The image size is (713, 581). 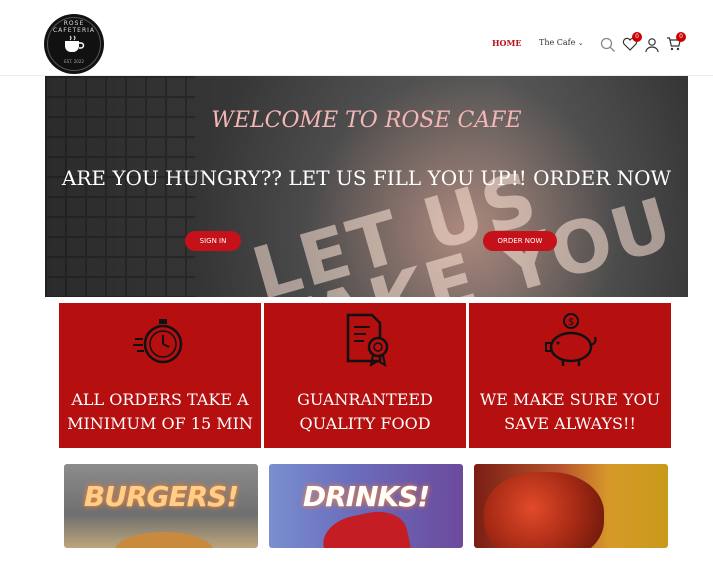 I want to click on nav-the-cafe-label: The Cafe, so click(x=557, y=42).